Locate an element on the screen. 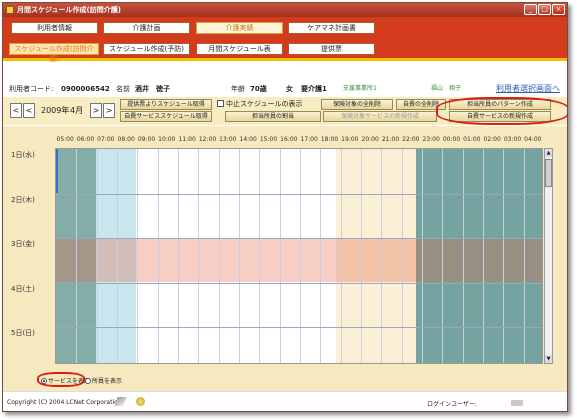 The image size is (577, 420). hour-label: 10:00 is located at coordinates (167, 139).